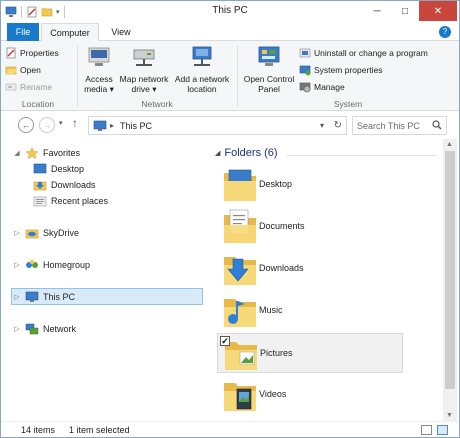 This screenshot has width=460, height=438. Describe the element at coordinates (445, 32) in the screenshot. I see `help-icon: ?` at that location.